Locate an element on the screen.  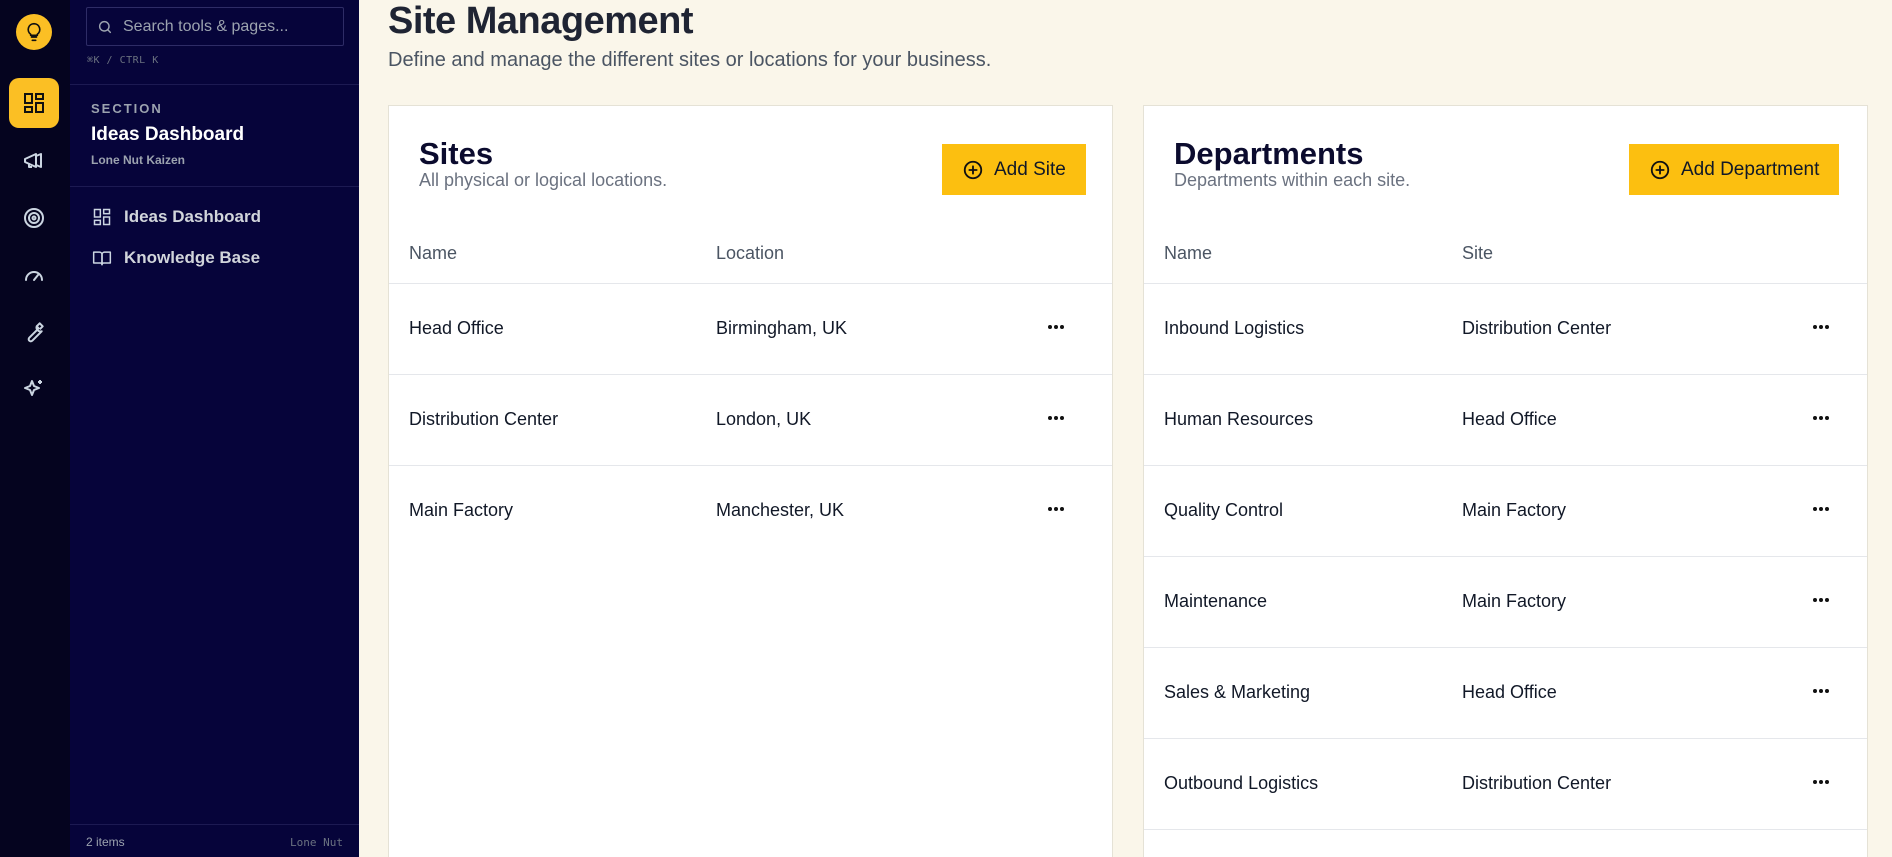
rail-campaigns-button is located at coordinates (34, 160).